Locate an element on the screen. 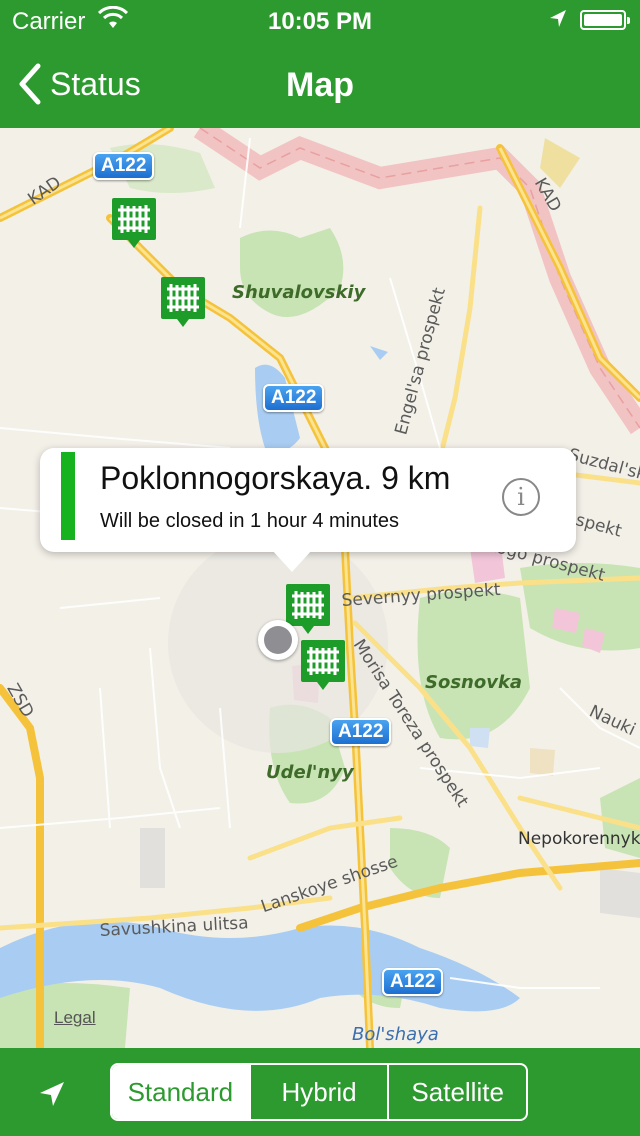 The height and width of the screenshot is (1136, 640). locate-me-button is located at coordinates (52, 1094).